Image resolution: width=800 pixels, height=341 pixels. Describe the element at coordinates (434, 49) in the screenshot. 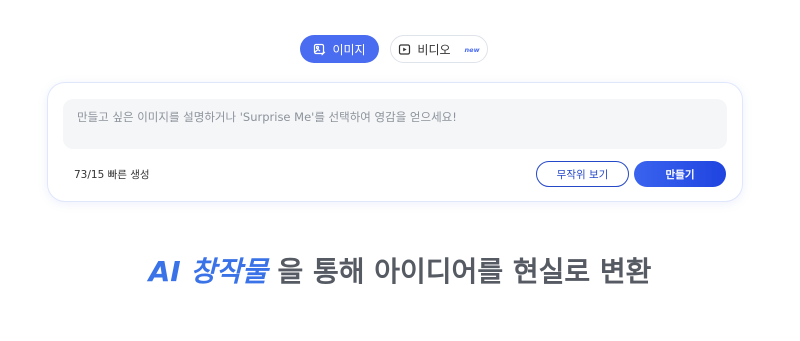

I see `tab-video-label: 비디오` at that location.